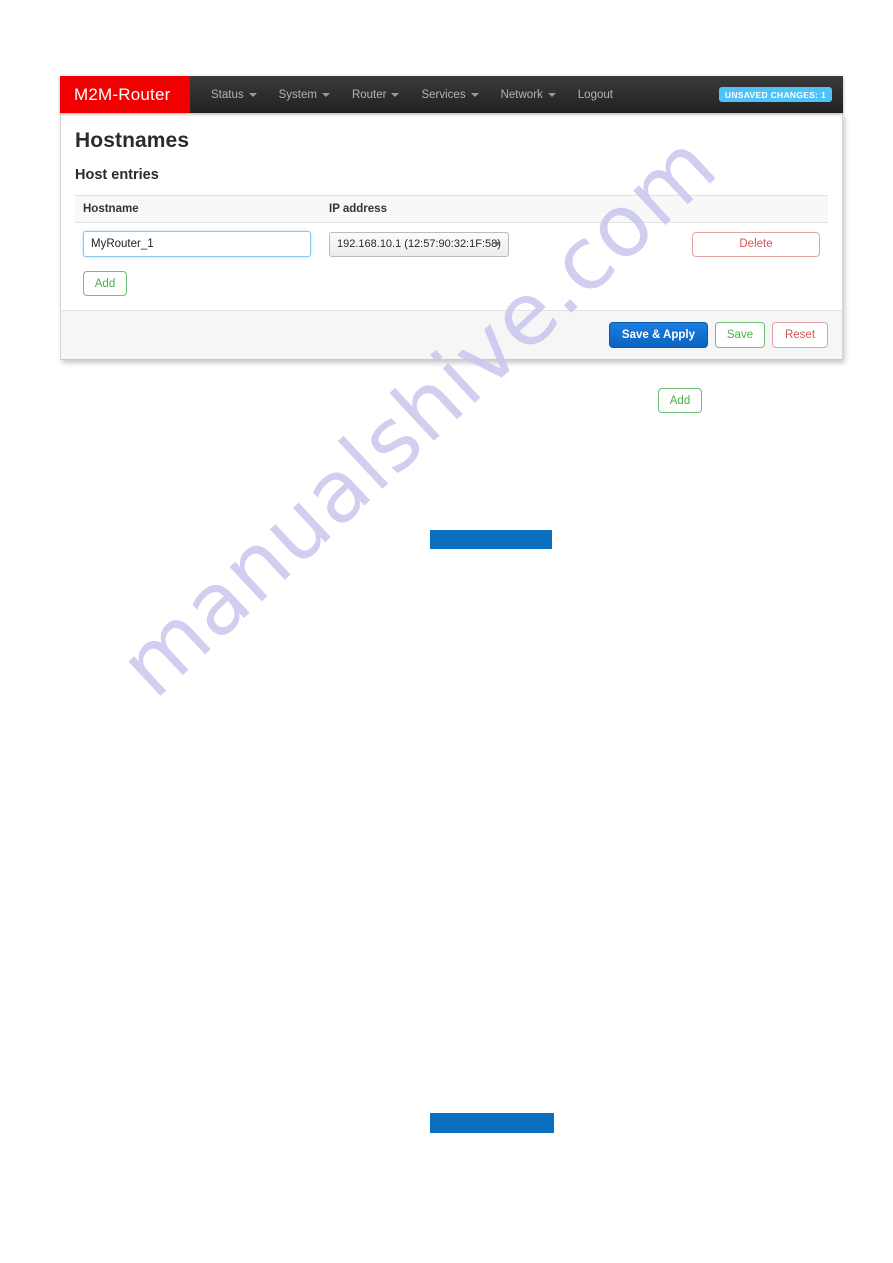 This screenshot has height=1263, width=893. I want to click on nav-item-status: Status, so click(234, 94).